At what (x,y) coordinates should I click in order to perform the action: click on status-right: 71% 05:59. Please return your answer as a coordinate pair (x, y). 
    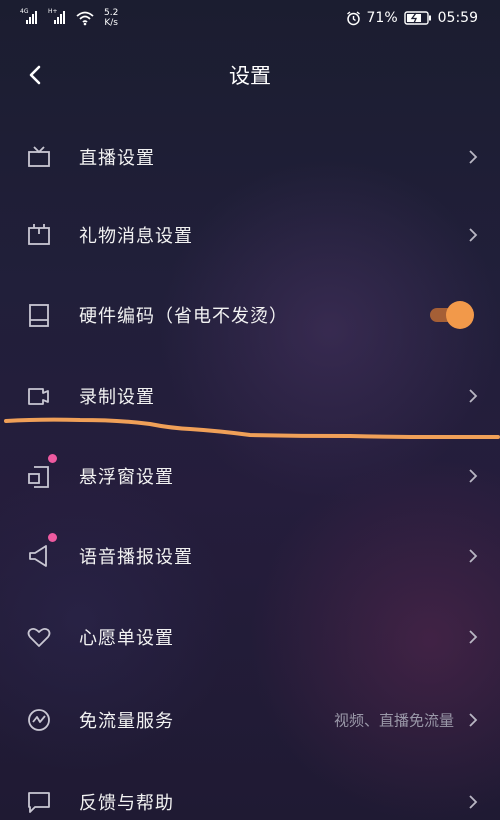
    Looking at the image, I should click on (412, 18).